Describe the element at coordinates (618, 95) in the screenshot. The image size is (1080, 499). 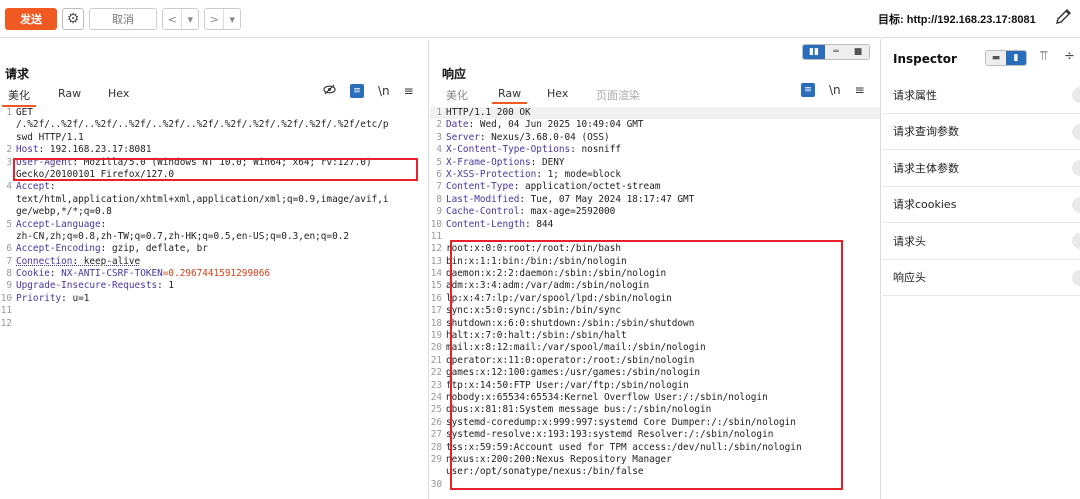
I see `response-tab-render: 页面渲染` at that location.